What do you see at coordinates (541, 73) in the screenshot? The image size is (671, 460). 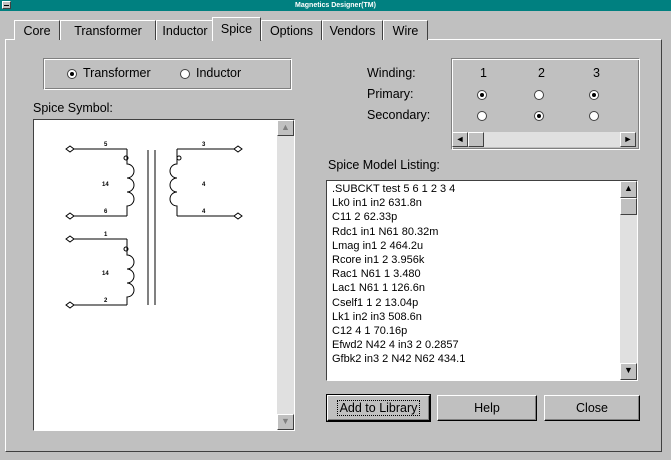 I see `winding-column-2: 2` at bounding box center [541, 73].